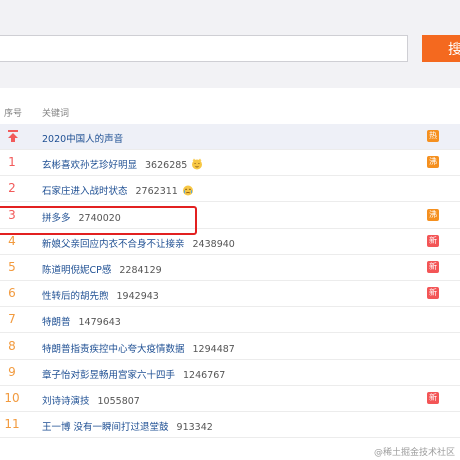 The image size is (460, 460). Describe the element at coordinates (12, 398) in the screenshot. I see `rank-number: 10` at that location.